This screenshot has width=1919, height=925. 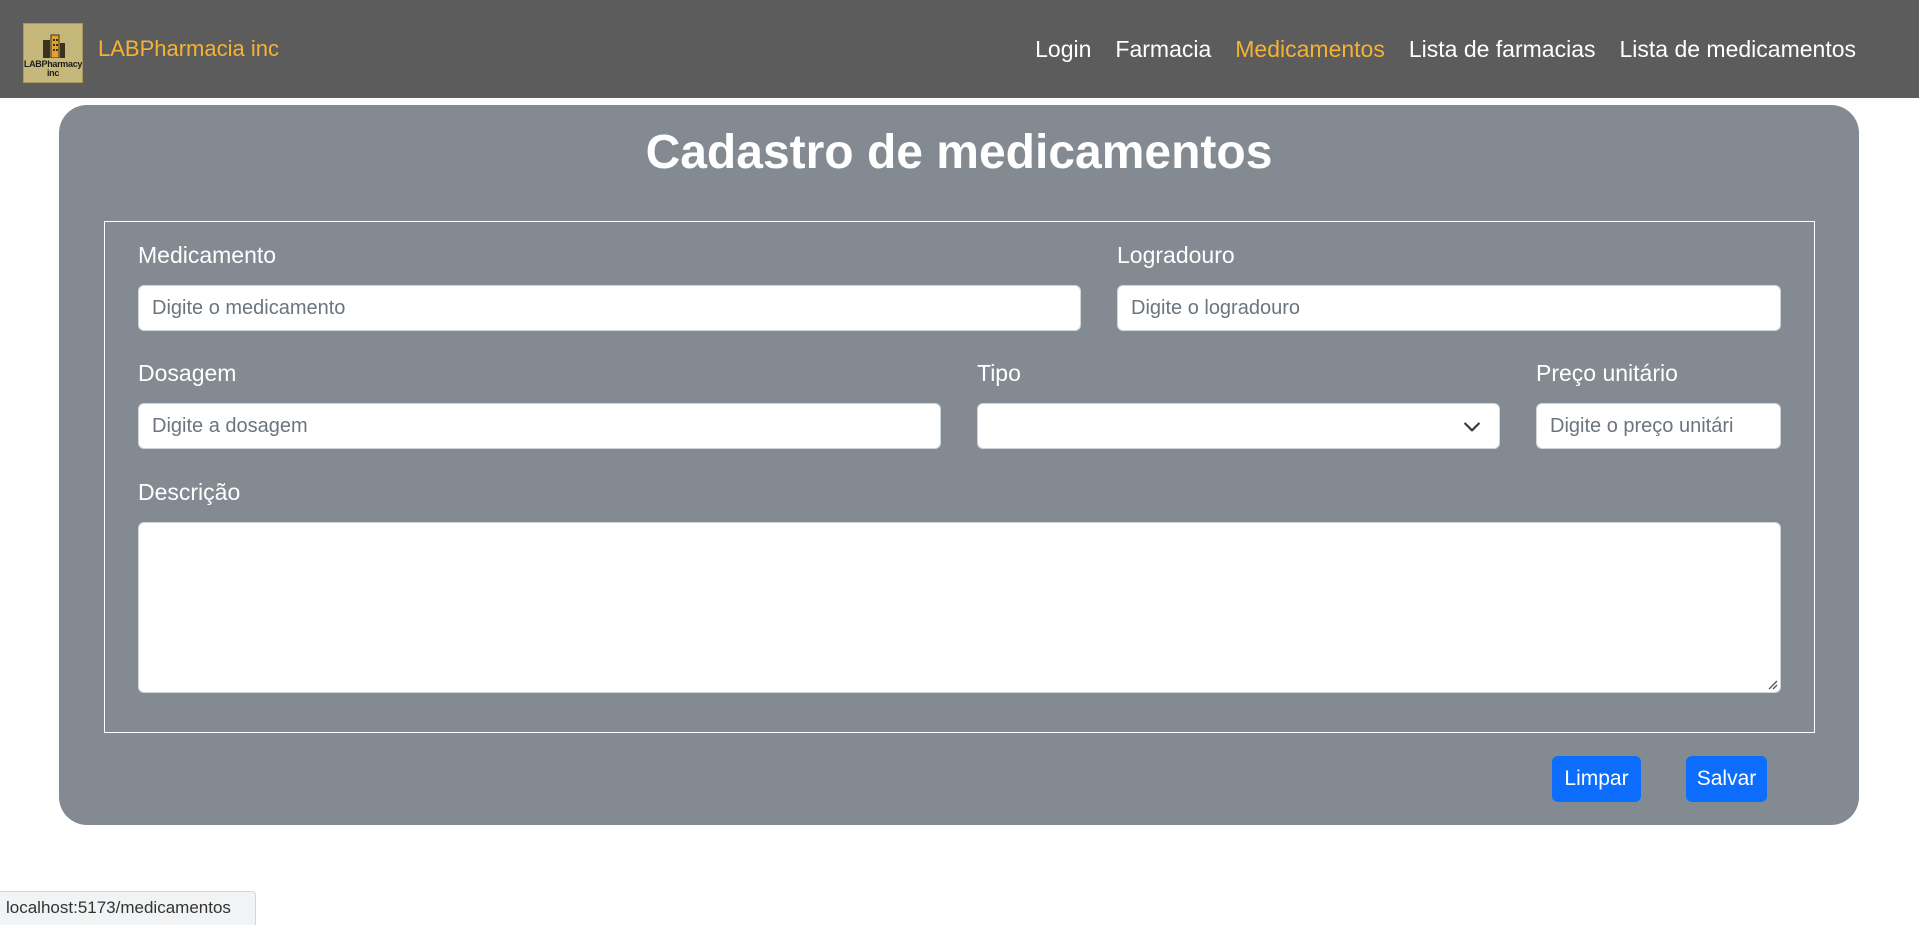 What do you see at coordinates (53, 68) in the screenshot?
I see `logo-text: LABPharmacy inc` at bounding box center [53, 68].